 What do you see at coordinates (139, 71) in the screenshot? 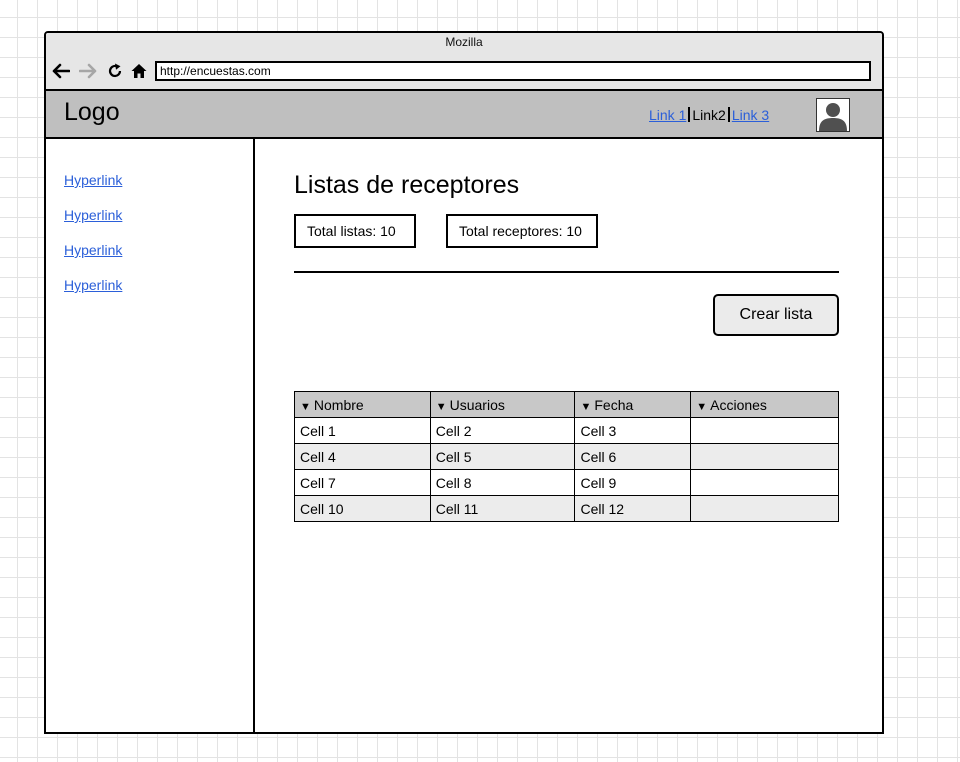
I see `home-icon` at bounding box center [139, 71].